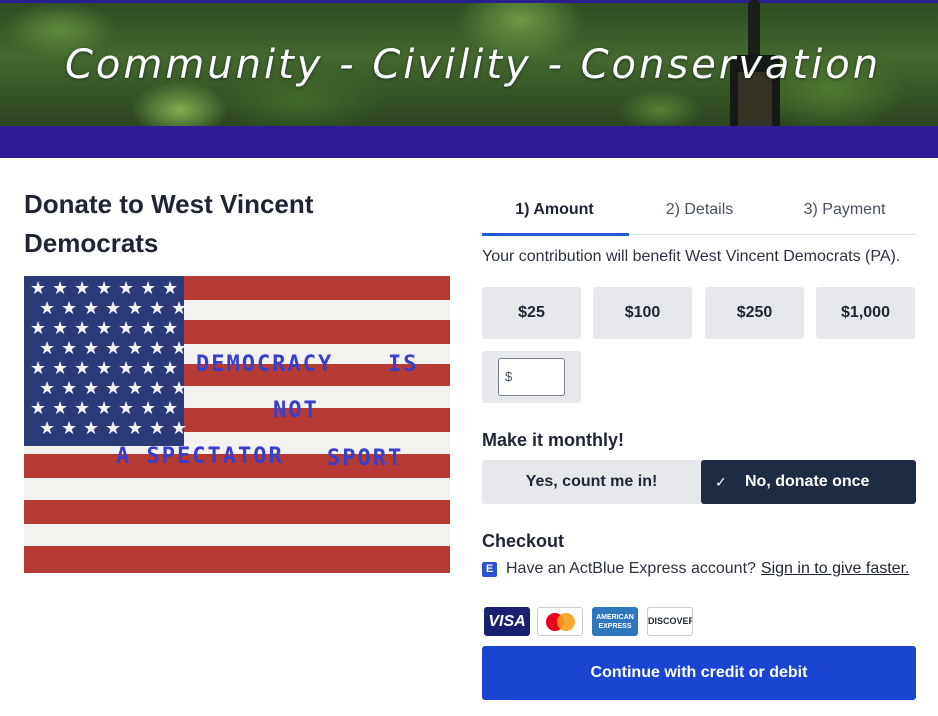 The image size is (938, 716). What do you see at coordinates (560, 621) in the screenshot?
I see `mastercard-icon` at bounding box center [560, 621].